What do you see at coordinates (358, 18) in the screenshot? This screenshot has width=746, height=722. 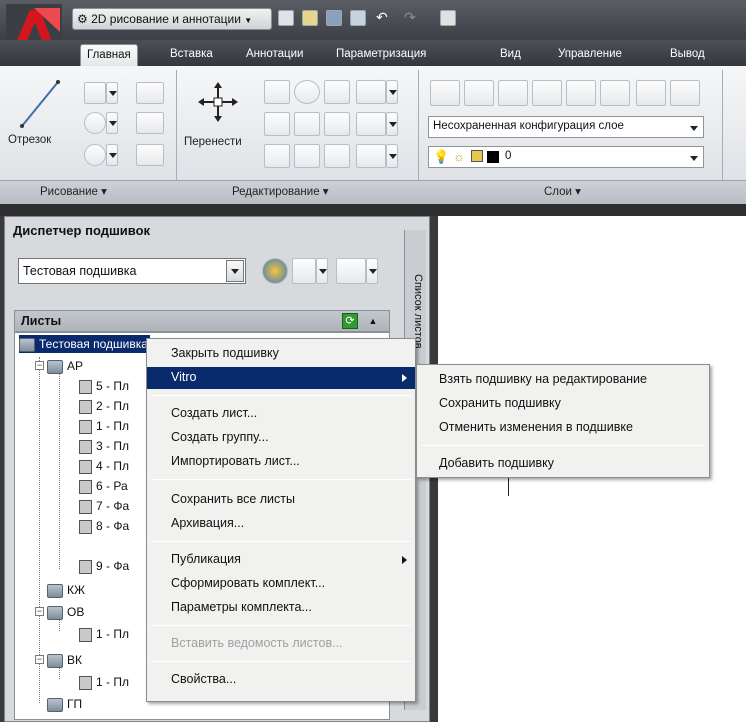 I see `save-as-icon` at bounding box center [358, 18].